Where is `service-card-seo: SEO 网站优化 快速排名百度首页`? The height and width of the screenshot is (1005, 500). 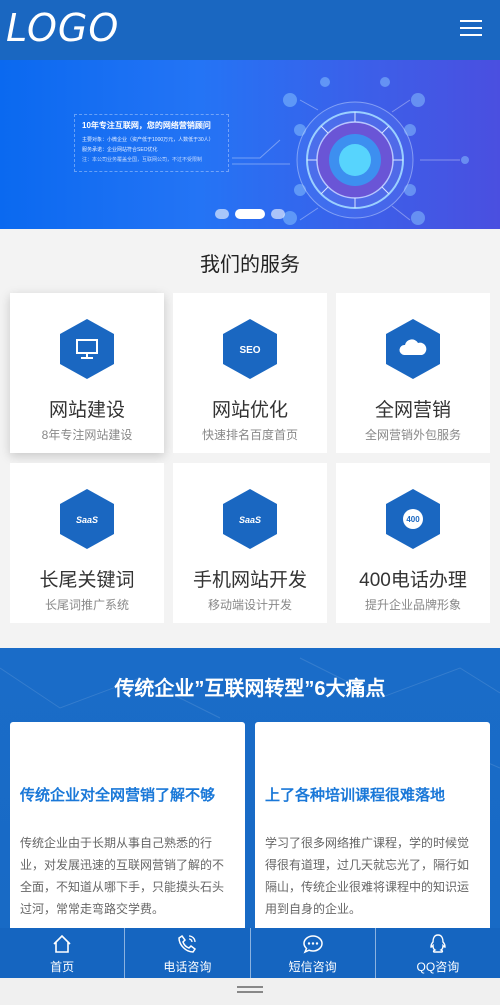 service-card-seo: SEO 网站优化 快速排名百度首页 is located at coordinates (250, 373).